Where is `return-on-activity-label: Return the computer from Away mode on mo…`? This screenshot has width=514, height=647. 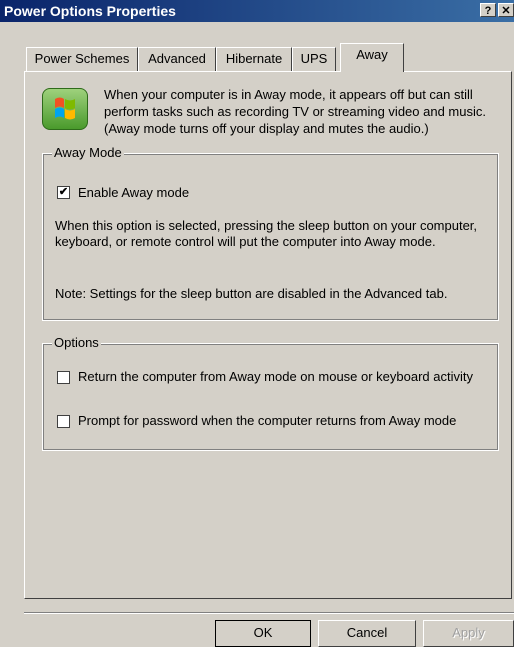 return-on-activity-label: Return the computer from Away mode on mo… is located at coordinates (278, 377).